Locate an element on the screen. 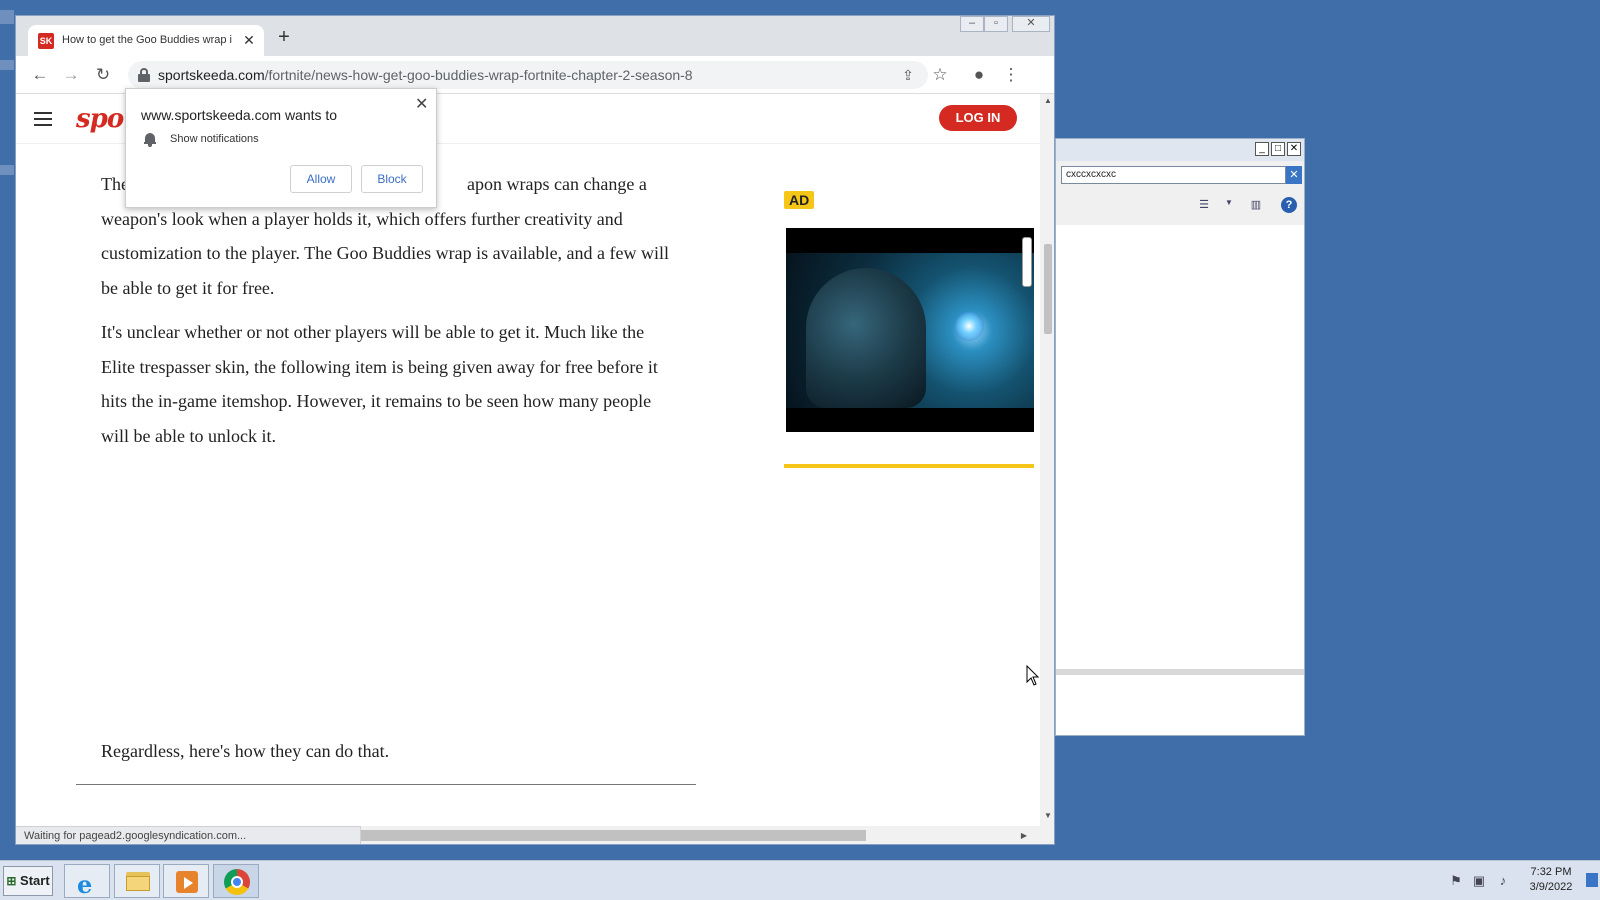 The image size is (1600, 900). ad-video is located at coordinates (910, 330).